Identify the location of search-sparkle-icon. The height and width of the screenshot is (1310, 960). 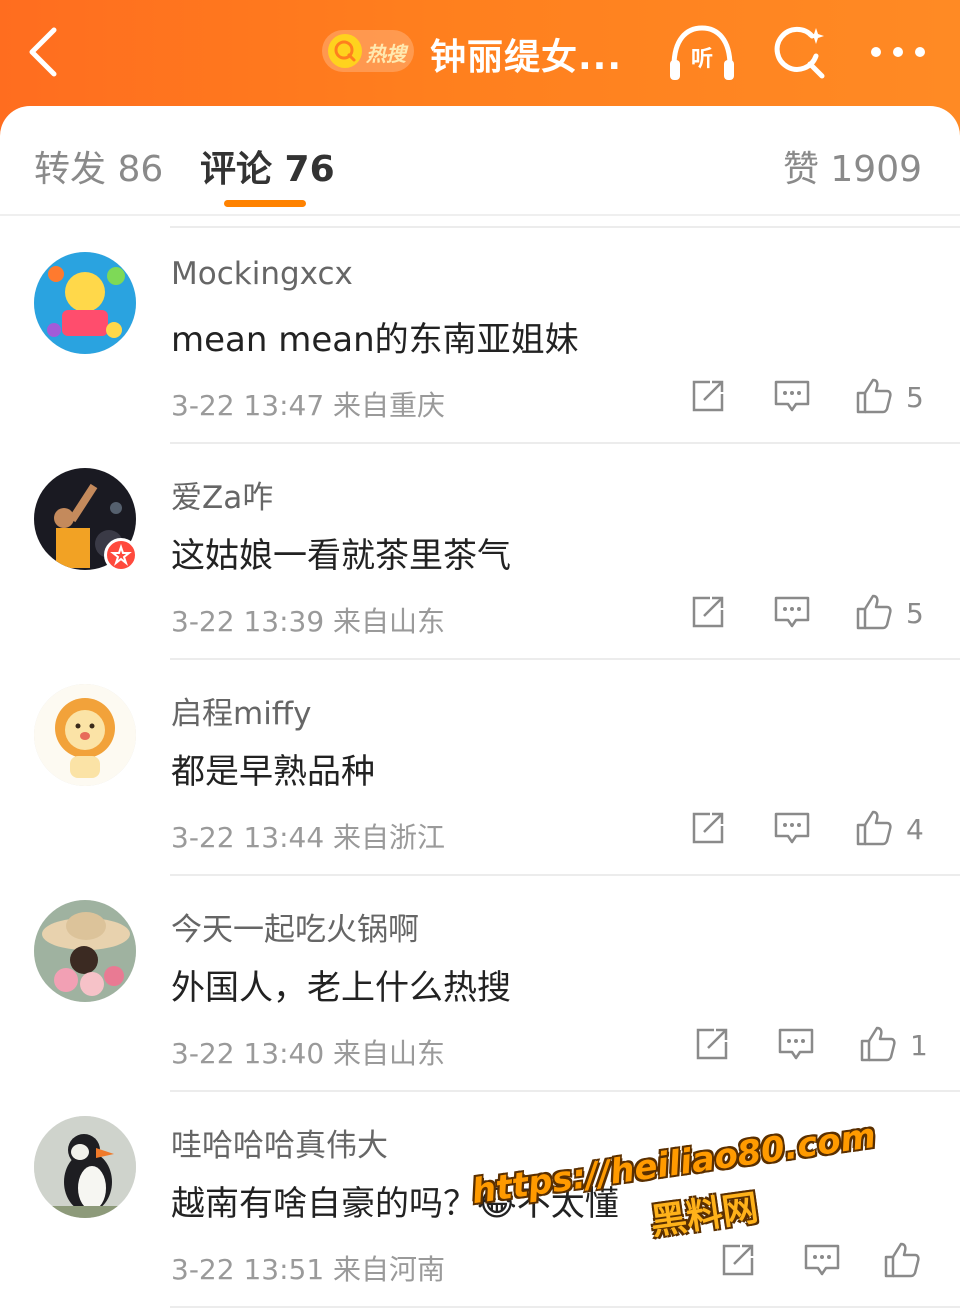
(799, 52).